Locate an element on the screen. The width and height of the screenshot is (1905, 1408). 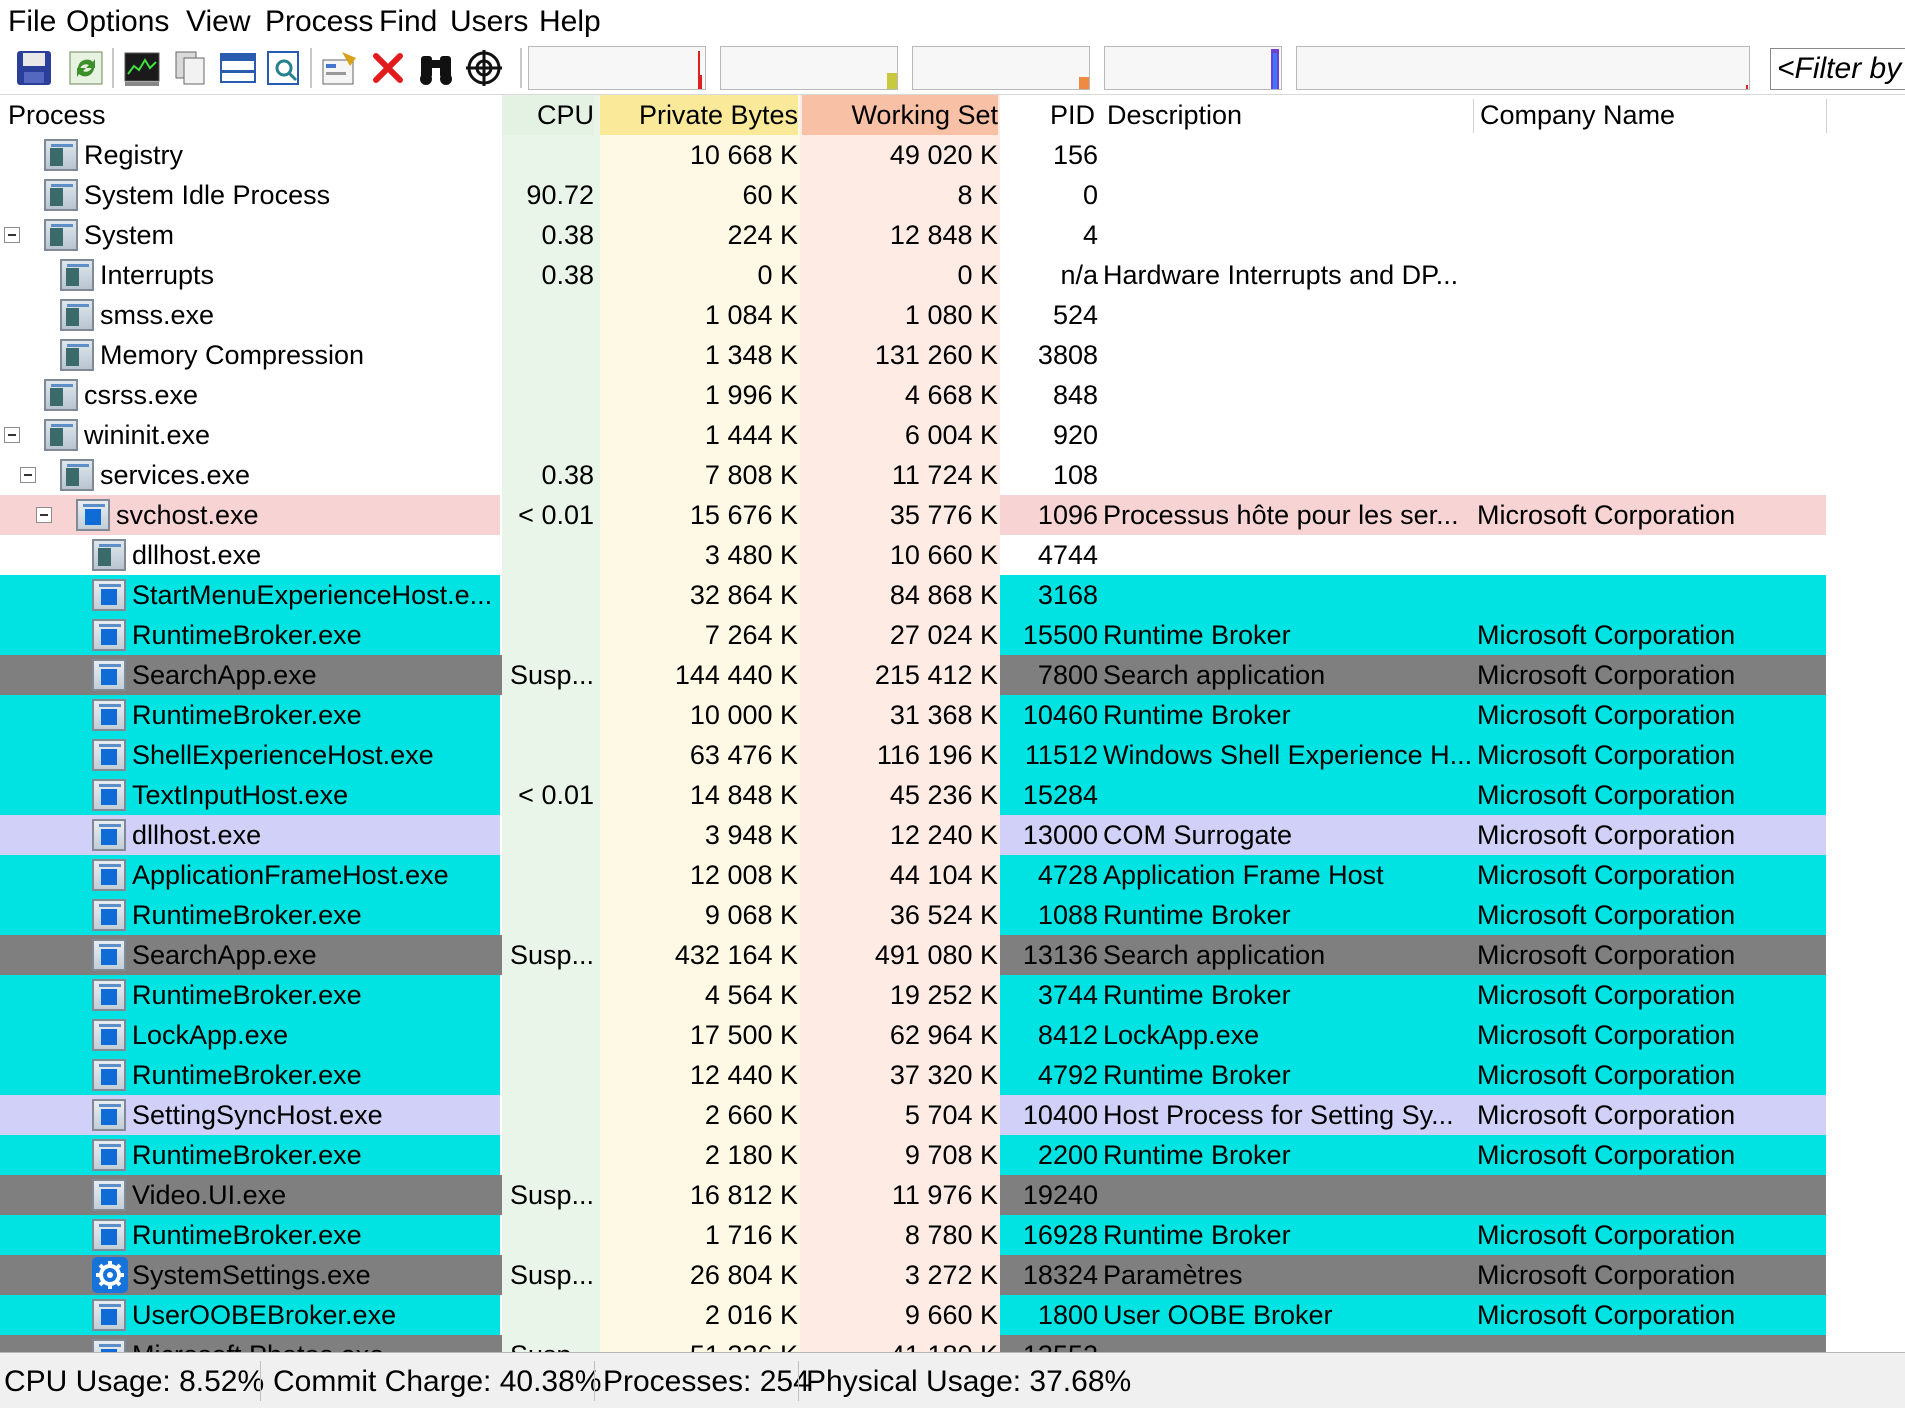
private-bytes-value: 3 480 K is located at coordinates (751, 555).